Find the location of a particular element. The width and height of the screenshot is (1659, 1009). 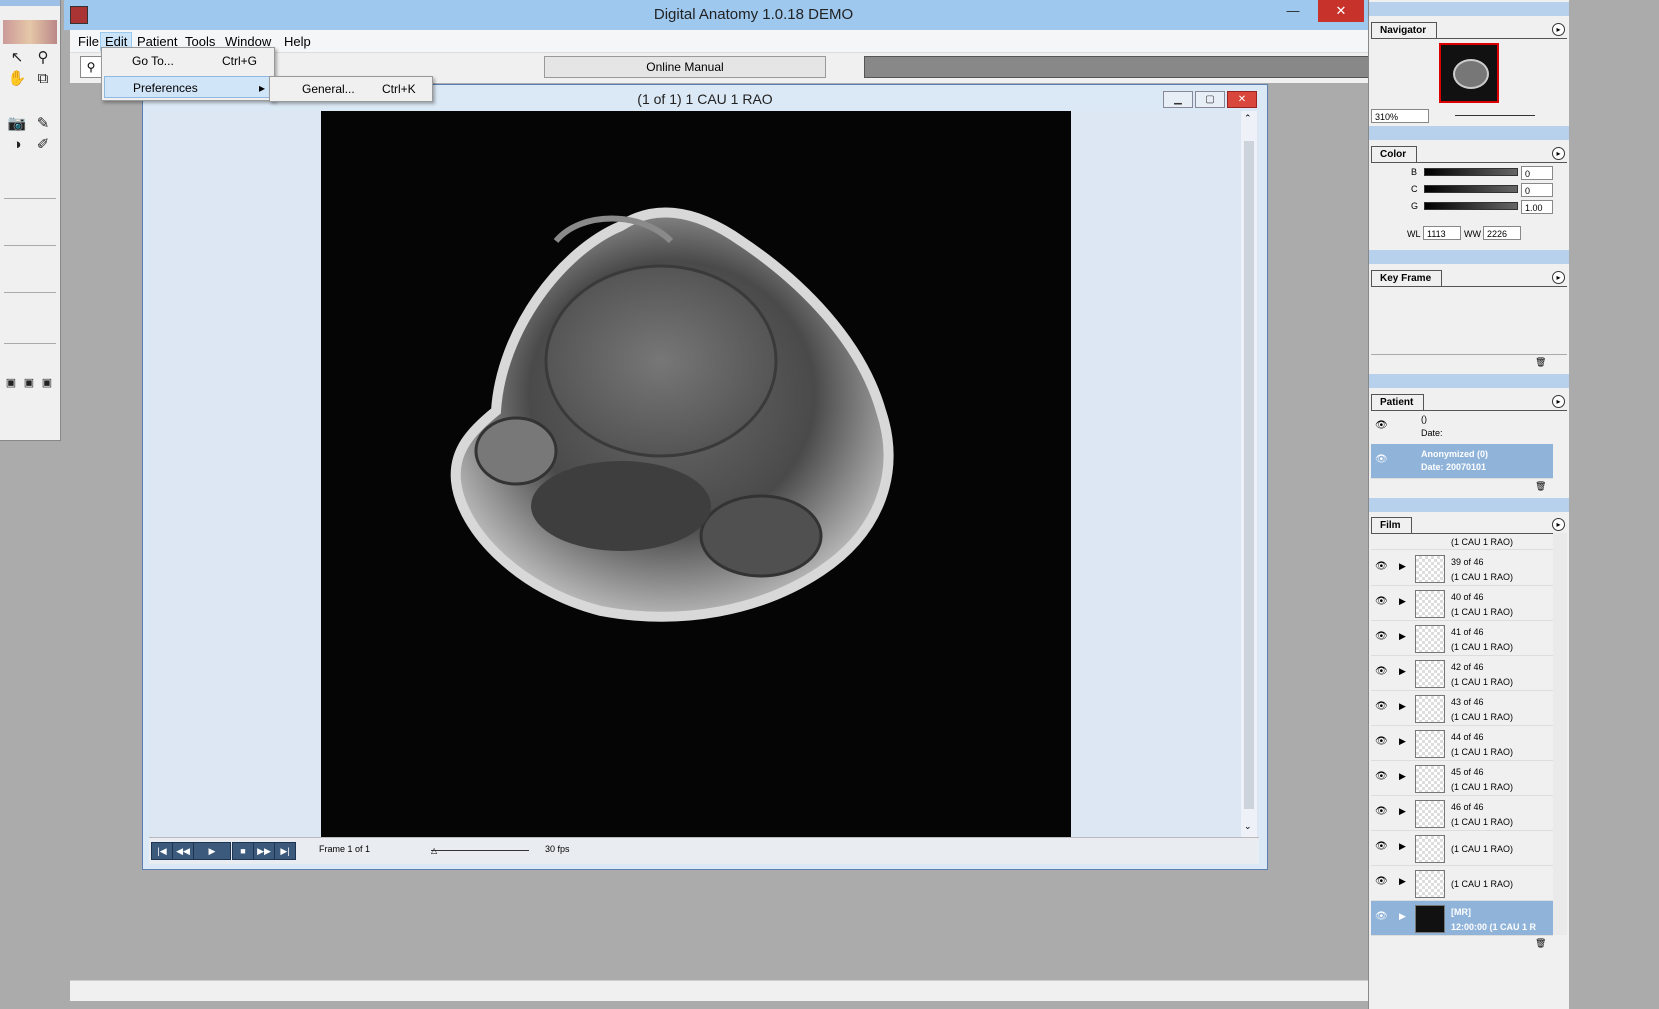

contrast-field: 0 is located at coordinates (1537, 190).